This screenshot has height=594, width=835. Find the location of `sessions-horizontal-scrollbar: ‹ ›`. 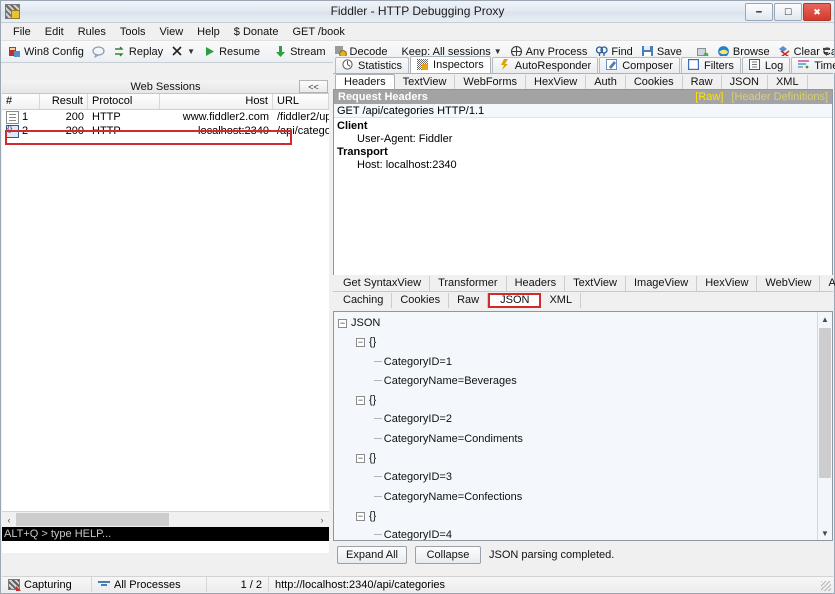

sessions-horizontal-scrollbar: ‹ › is located at coordinates (165, 519).